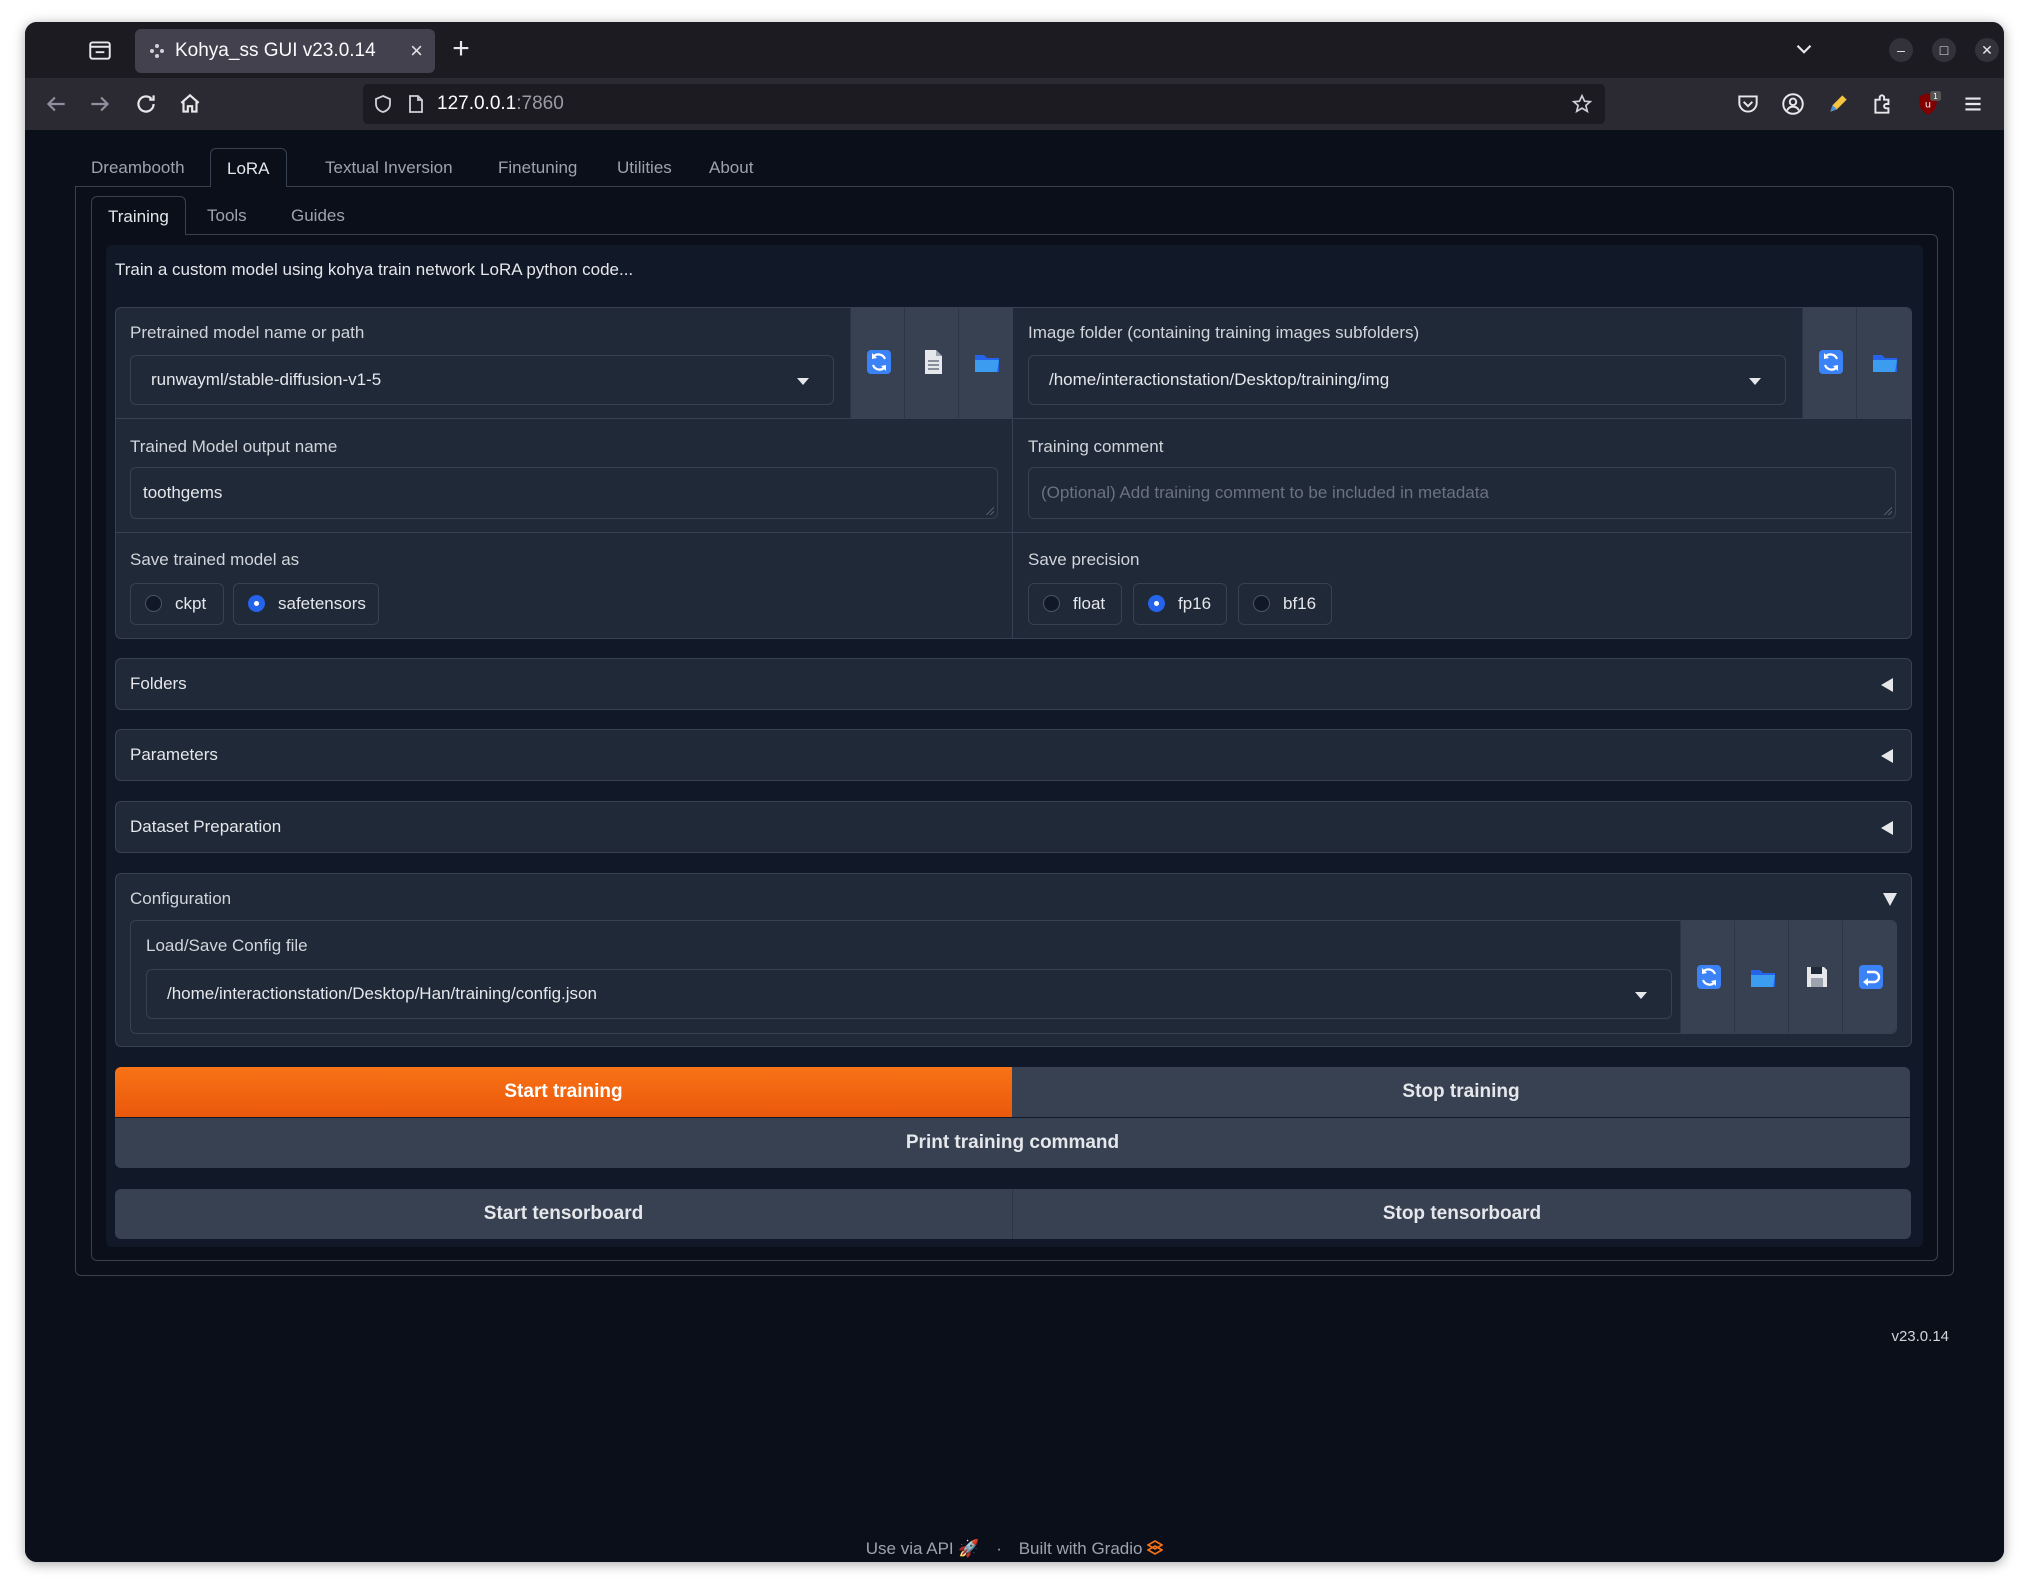 The width and height of the screenshot is (2029, 1590). I want to click on save-as-safetensors-label: safetensors, so click(322, 603).